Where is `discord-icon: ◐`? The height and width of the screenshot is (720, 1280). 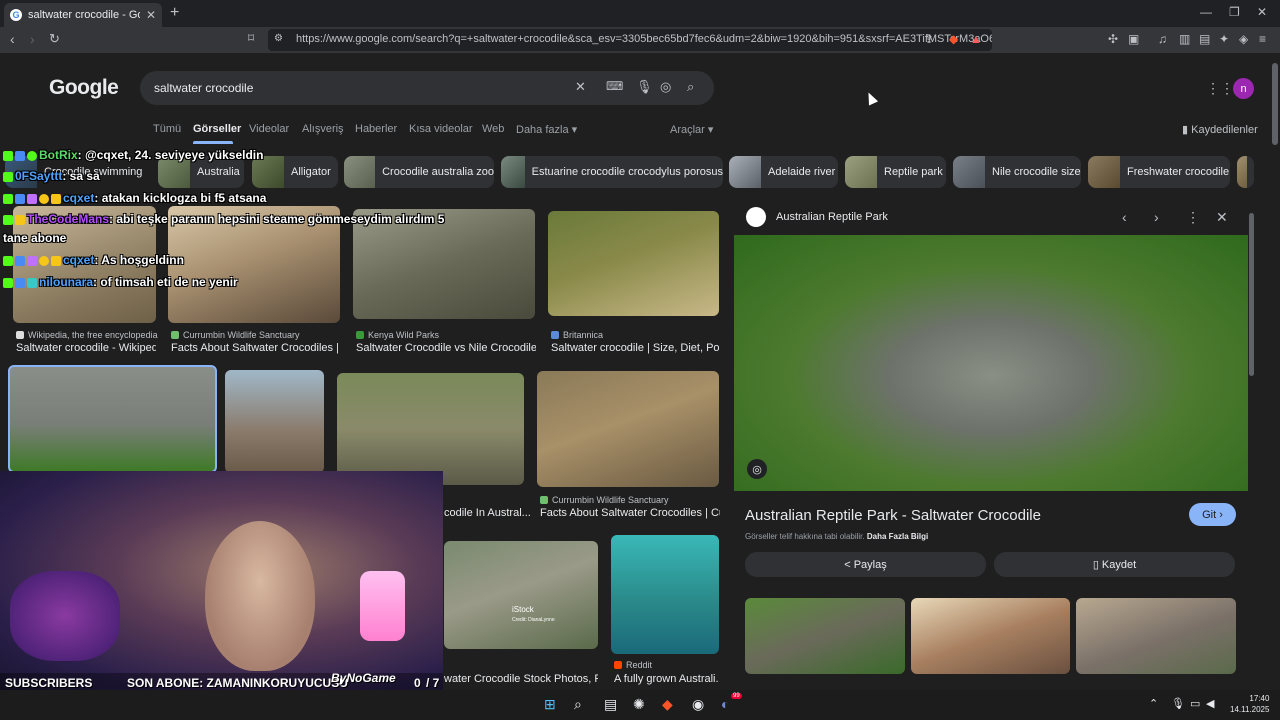
discord-icon: ◐ is located at coordinates (725, 704).